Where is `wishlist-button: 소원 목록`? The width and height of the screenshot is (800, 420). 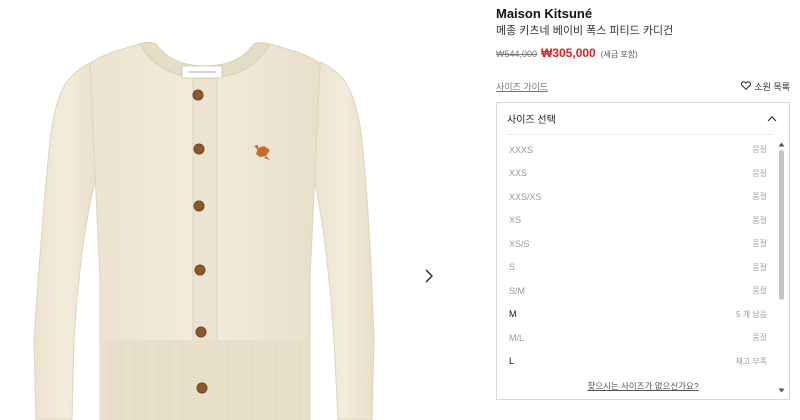
wishlist-button: 소원 목록 is located at coordinates (765, 86).